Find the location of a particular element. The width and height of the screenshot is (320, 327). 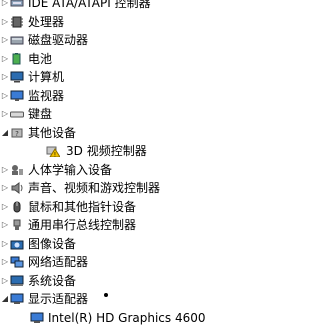

network-icon is located at coordinates (17, 262).